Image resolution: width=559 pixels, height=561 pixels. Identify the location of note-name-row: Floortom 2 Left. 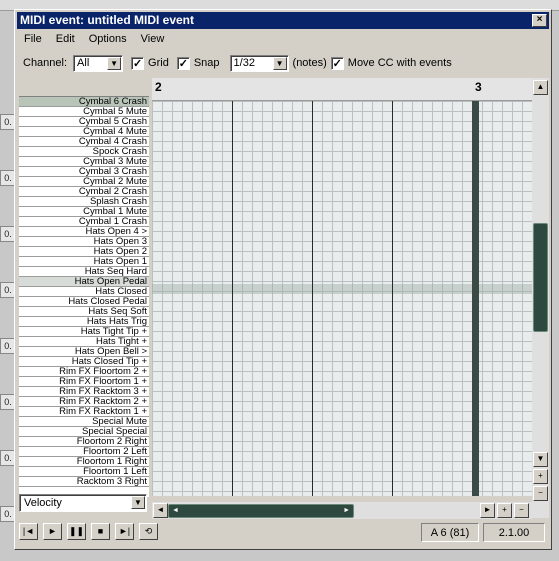
(84, 452).